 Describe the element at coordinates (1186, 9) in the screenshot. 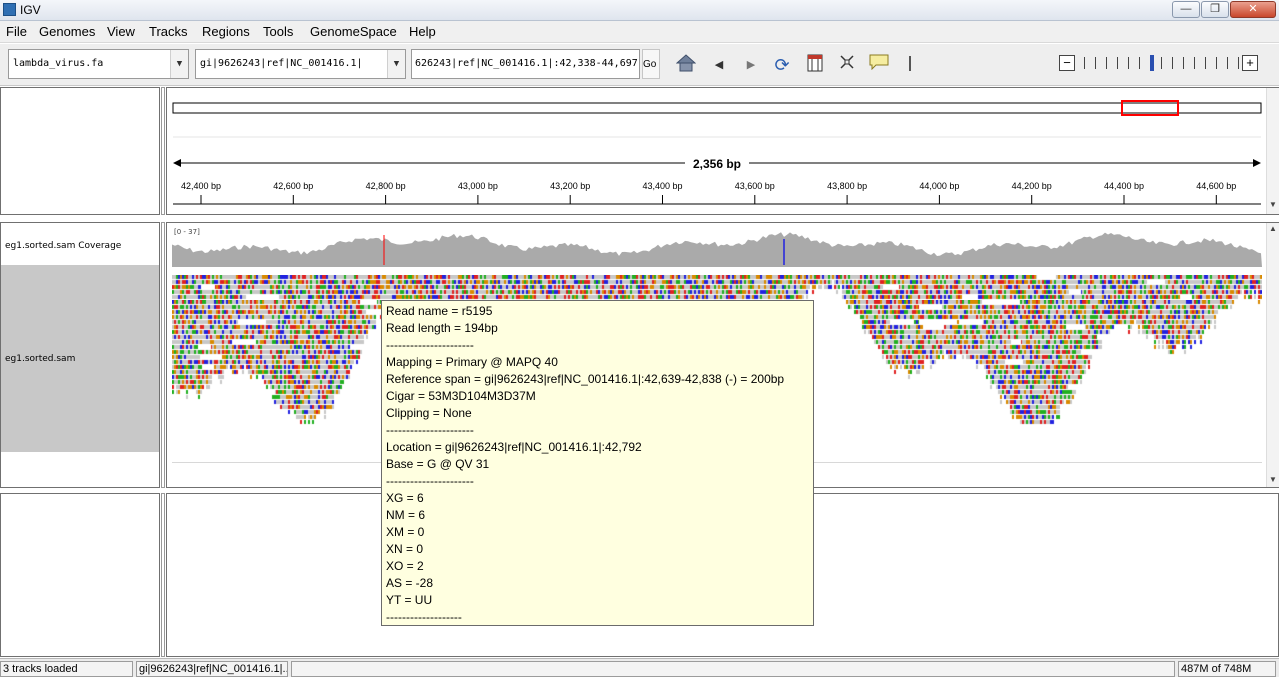

I see `minimize-button: —` at that location.